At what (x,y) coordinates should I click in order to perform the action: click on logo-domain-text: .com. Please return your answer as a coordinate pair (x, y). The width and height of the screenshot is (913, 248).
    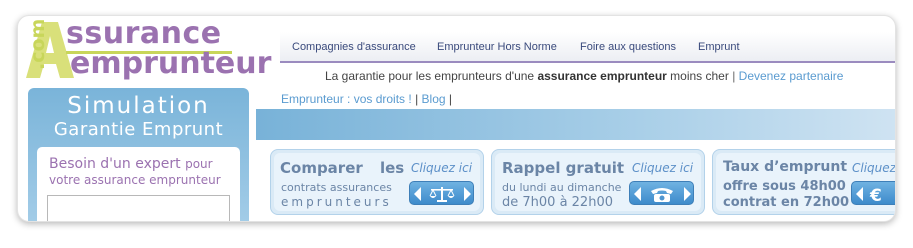
    Looking at the image, I should click on (38, 44).